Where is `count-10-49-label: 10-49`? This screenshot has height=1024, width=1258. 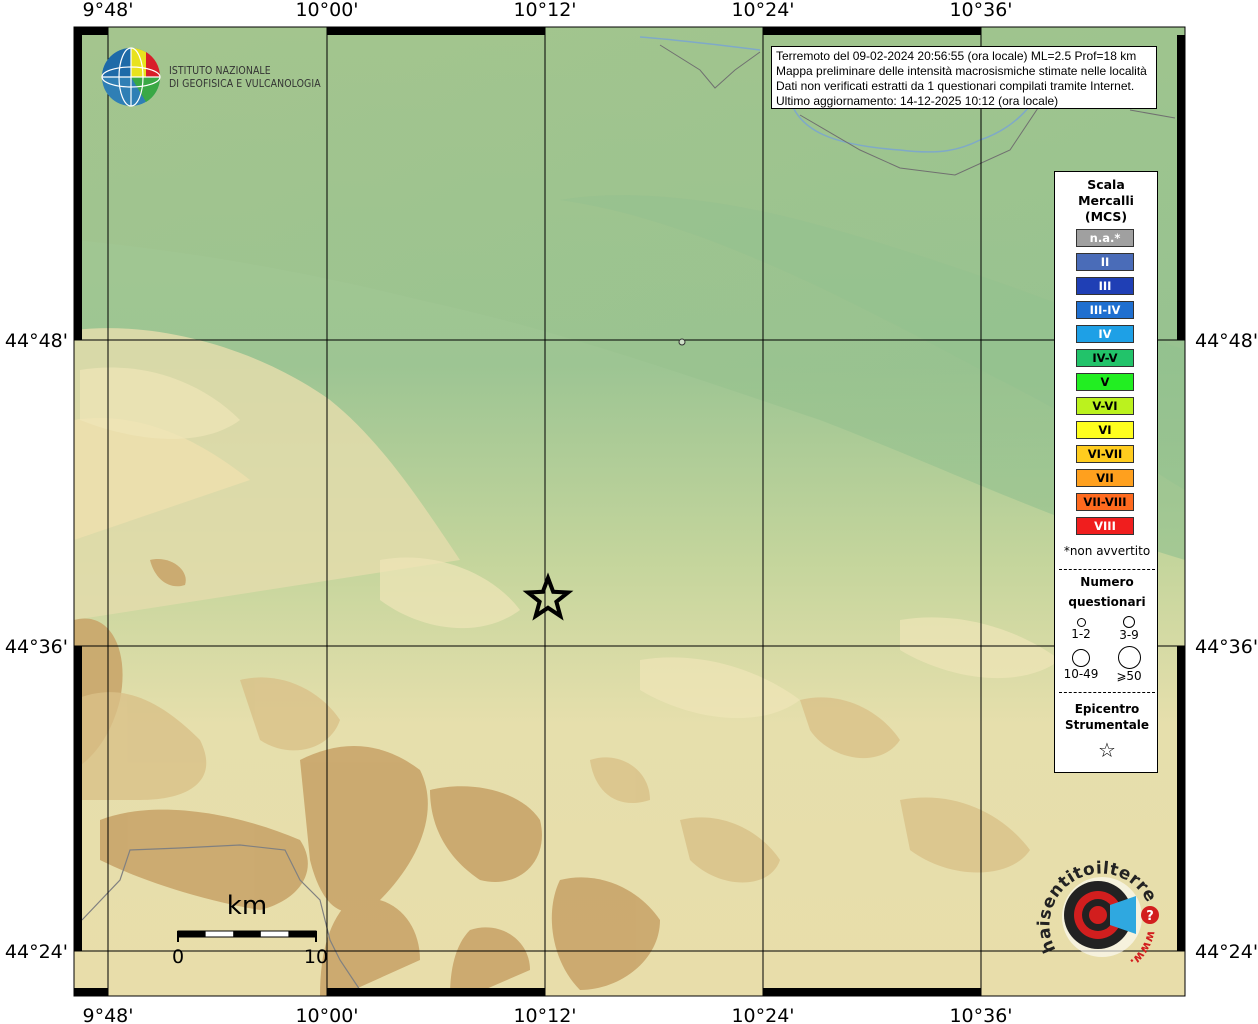
count-10-49-label: 10-49 is located at coordinates (1081, 674).